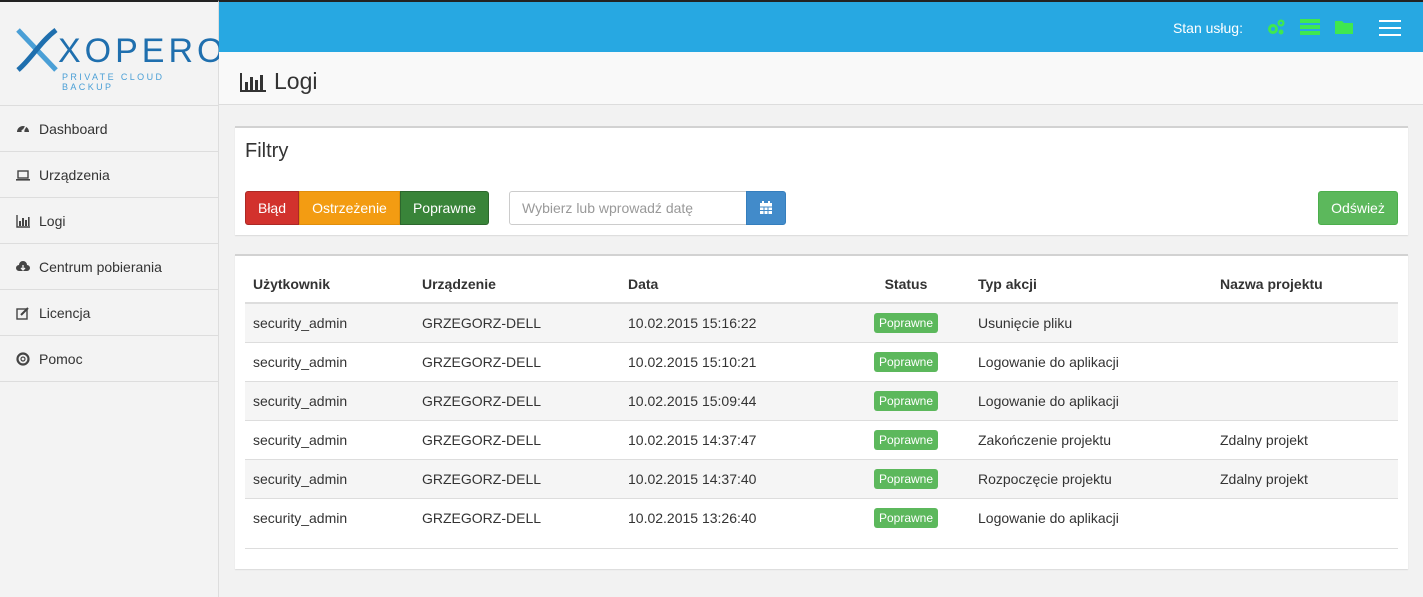 The width and height of the screenshot is (1423, 597). What do you see at coordinates (1344, 29) in the screenshot?
I see `folder-icon` at bounding box center [1344, 29].